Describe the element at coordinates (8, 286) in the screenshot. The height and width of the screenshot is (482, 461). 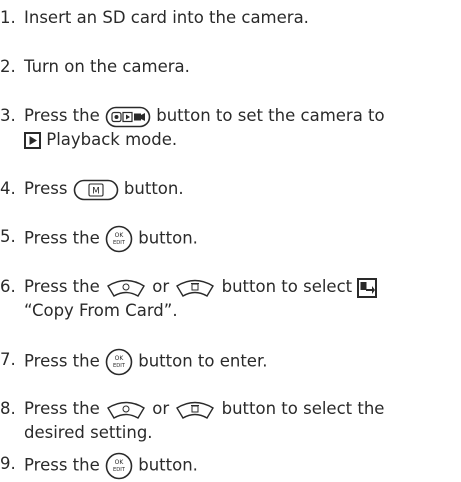
I see `step-number: 6.` at that location.